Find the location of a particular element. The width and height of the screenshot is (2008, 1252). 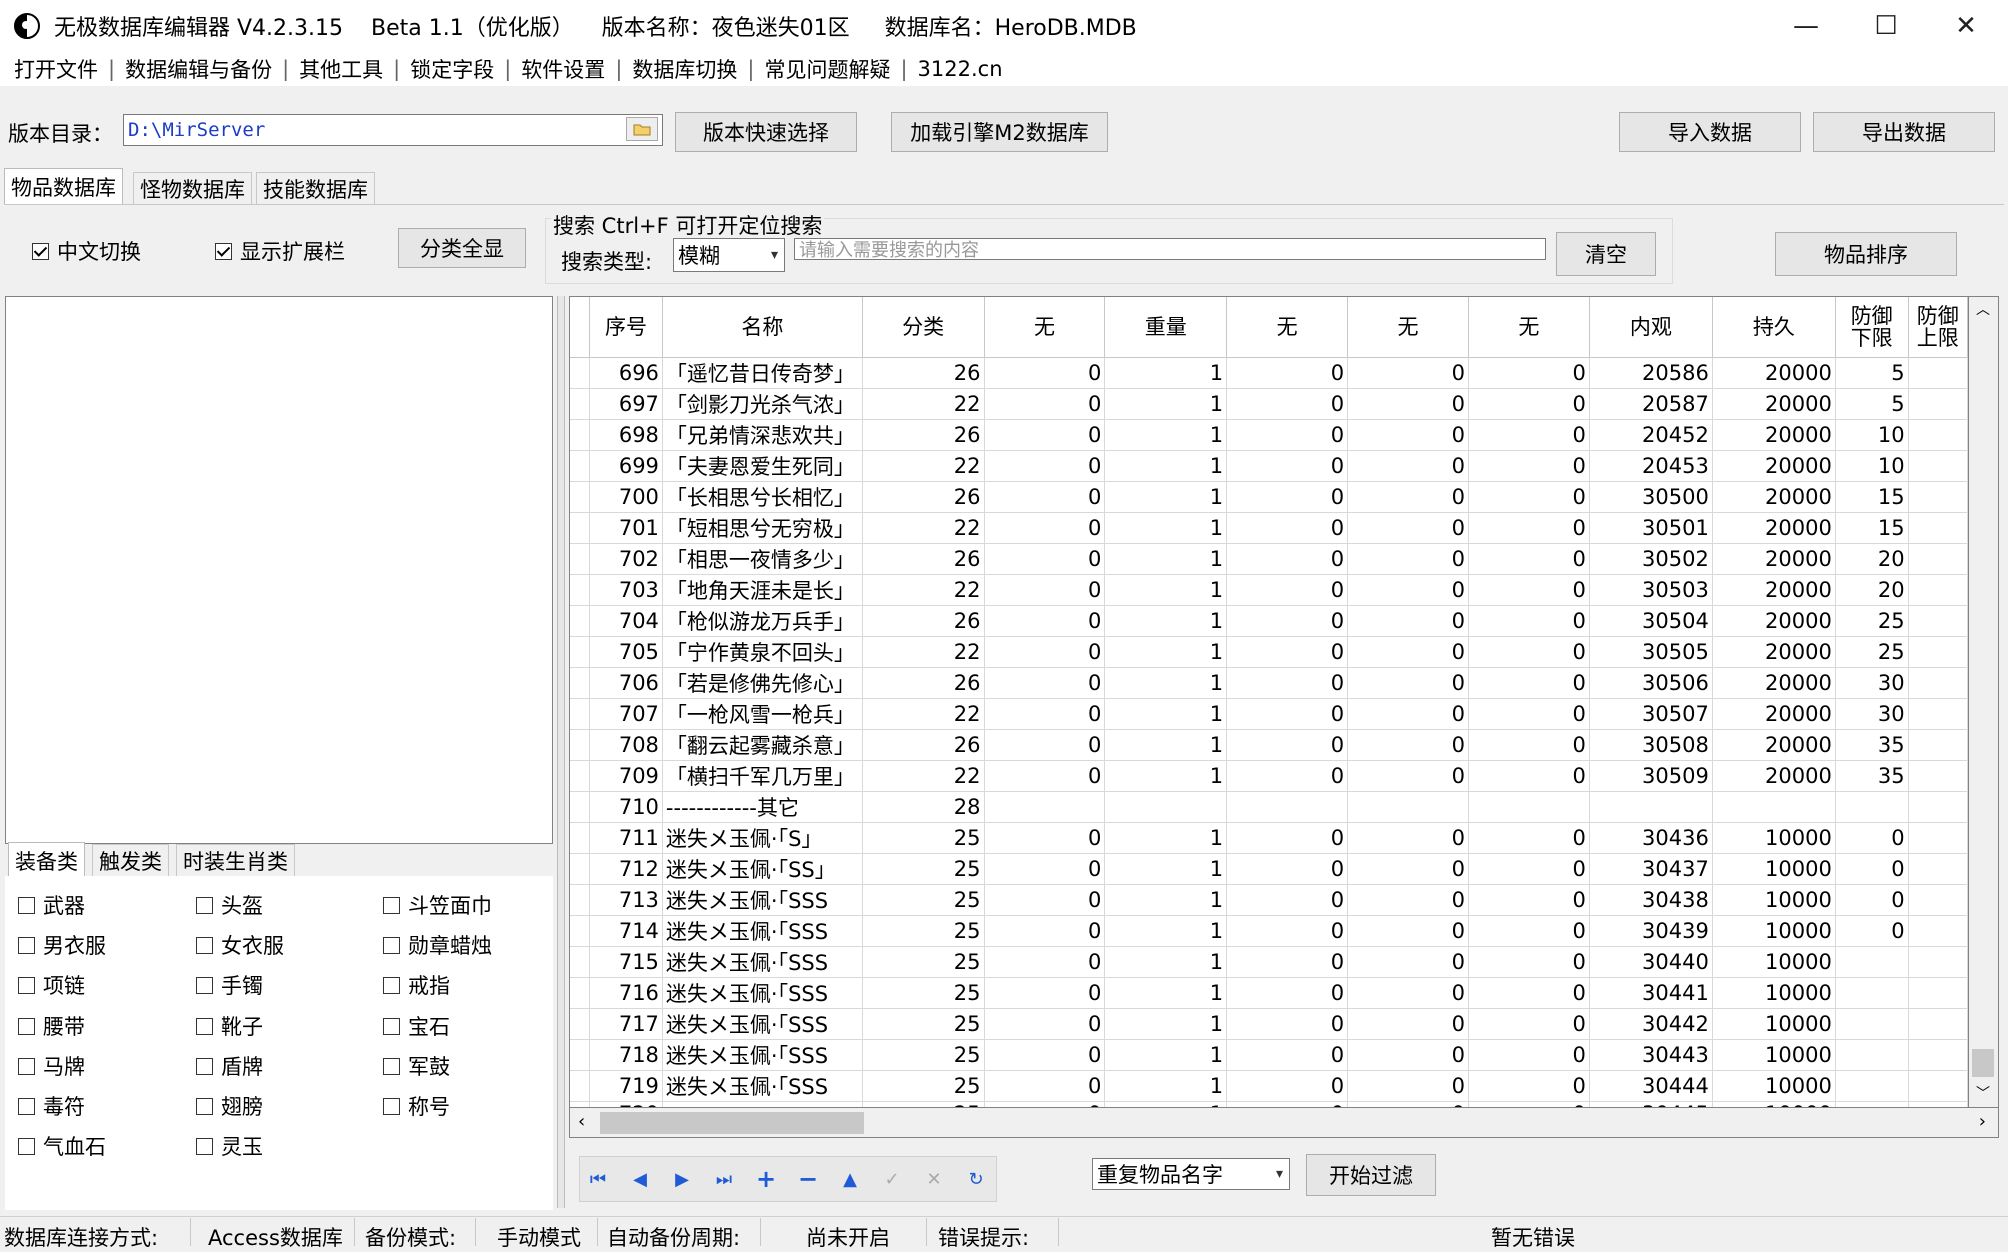

next-record-icon: ▶ is located at coordinates (682, 1179).